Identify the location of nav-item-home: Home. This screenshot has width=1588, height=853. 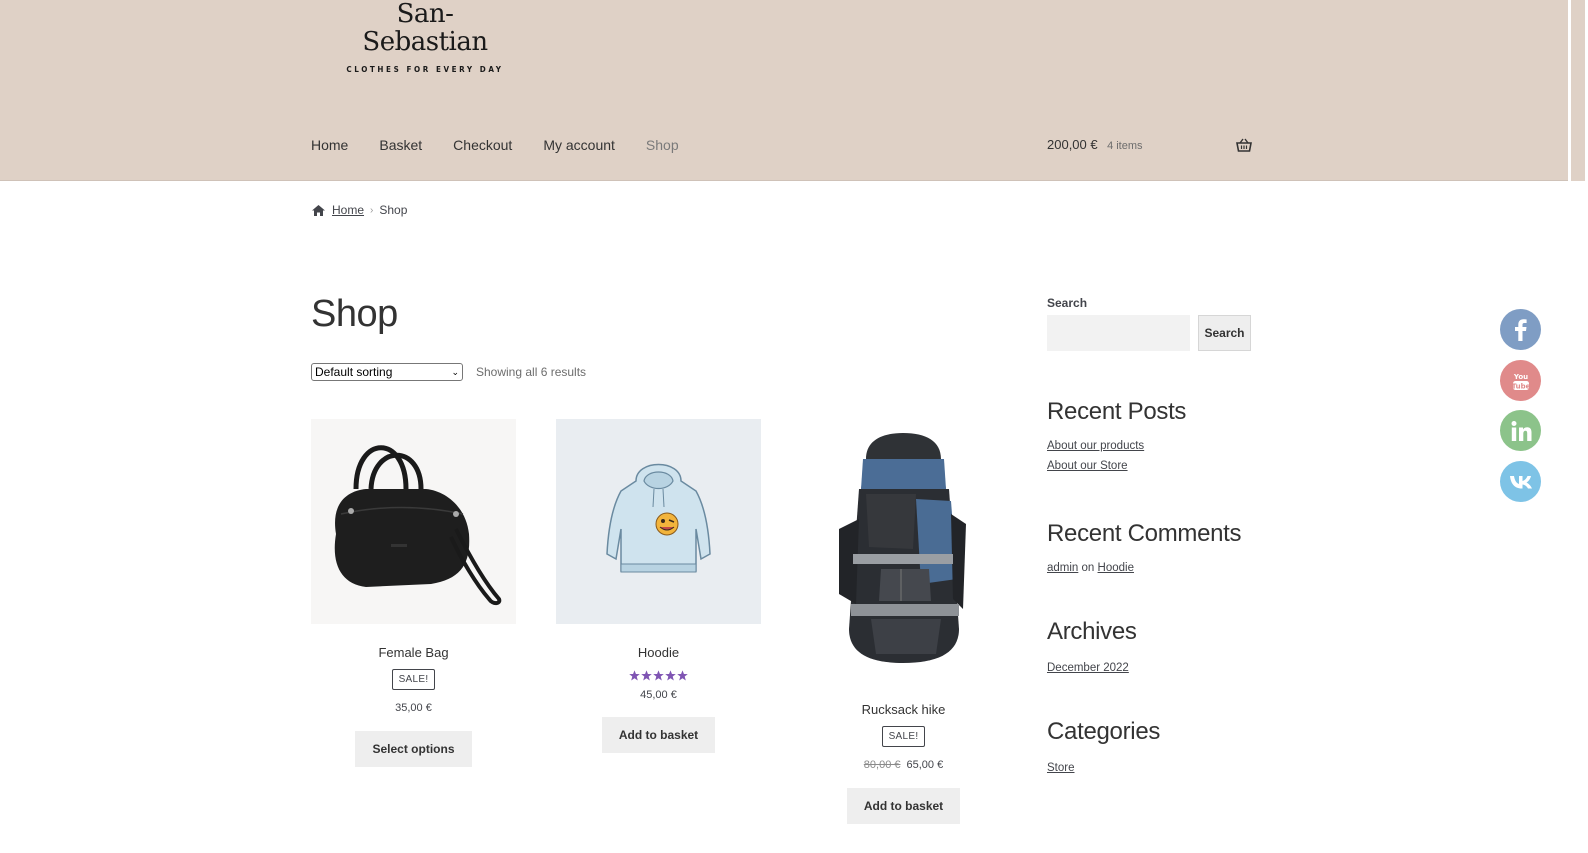
(329, 145).